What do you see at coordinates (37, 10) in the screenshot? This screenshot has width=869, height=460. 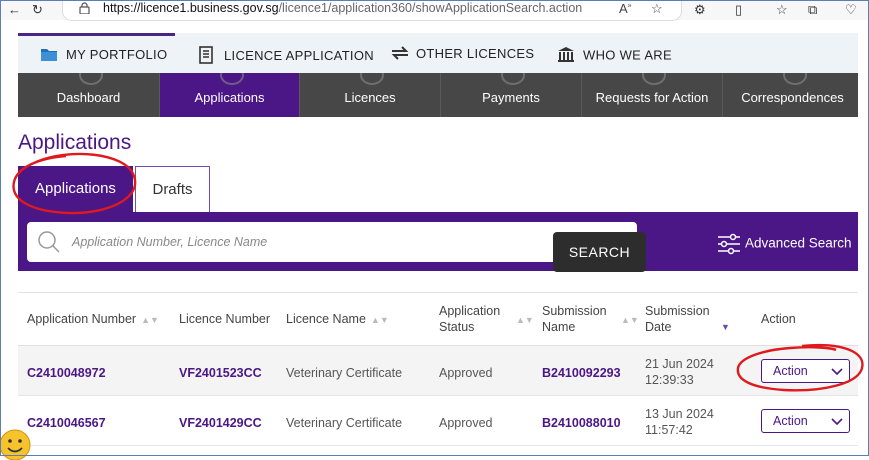 I see `refresh-icon: ↻` at bounding box center [37, 10].